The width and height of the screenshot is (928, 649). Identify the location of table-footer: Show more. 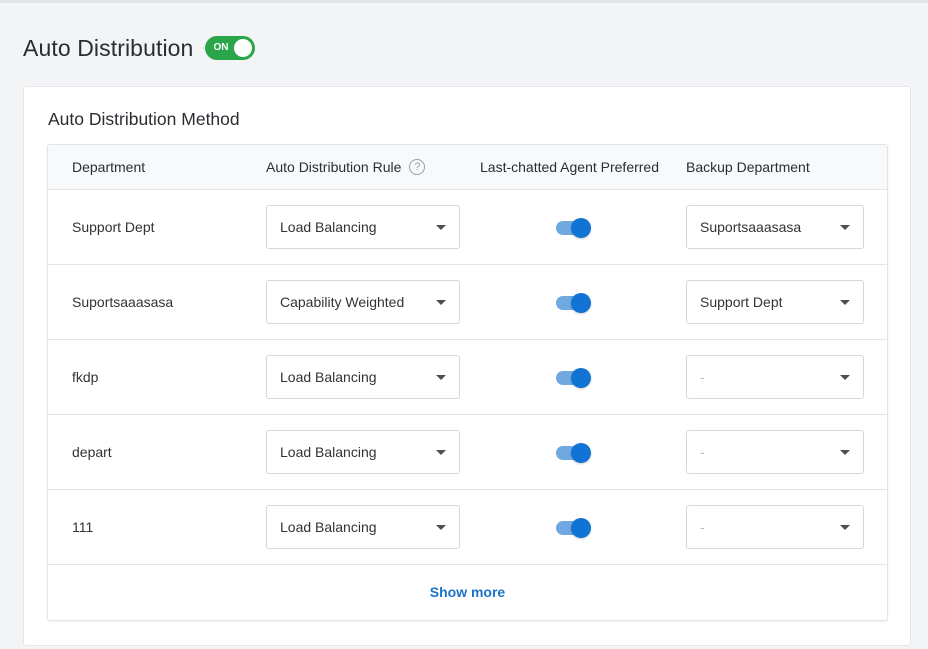
(467, 593).